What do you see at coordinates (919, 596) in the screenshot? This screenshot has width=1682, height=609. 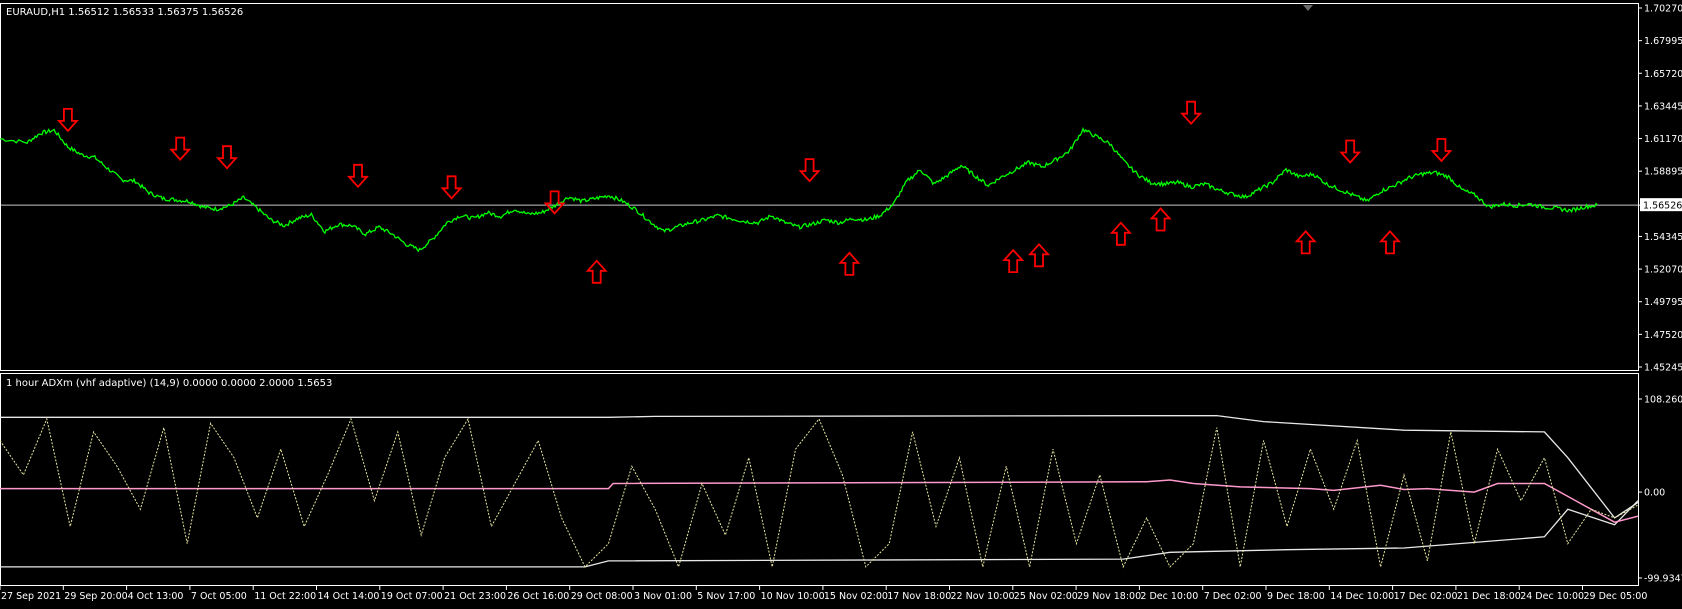 I see `time-axis-tick-label: 17 Nov 18:00` at bounding box center [919, 596].